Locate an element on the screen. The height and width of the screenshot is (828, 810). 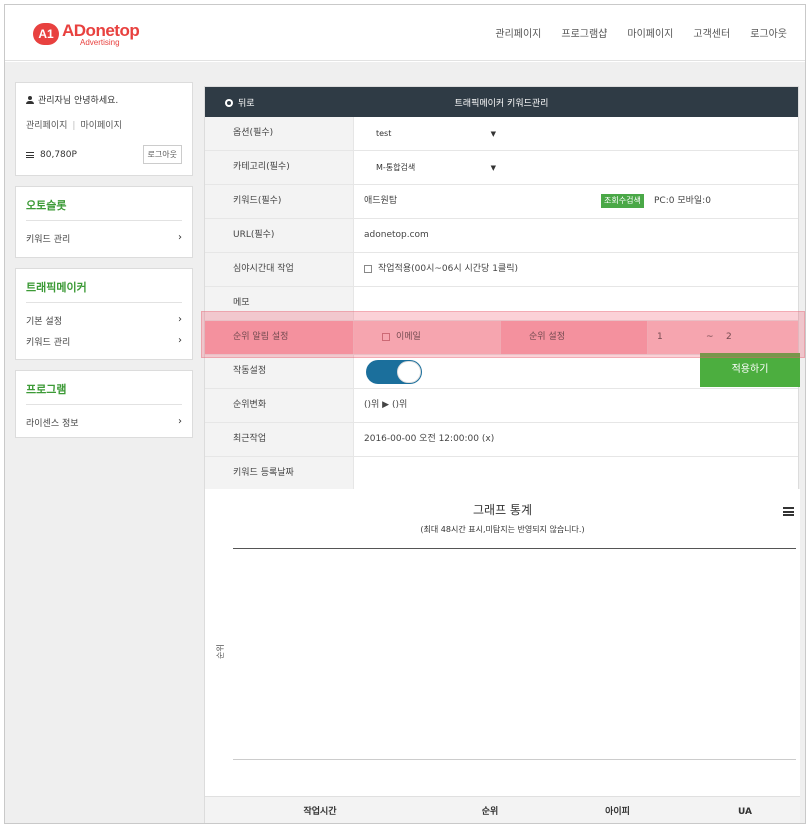
user-greeting-row: 관리자님 안녕하세요. is located at coordinates (104, 99).